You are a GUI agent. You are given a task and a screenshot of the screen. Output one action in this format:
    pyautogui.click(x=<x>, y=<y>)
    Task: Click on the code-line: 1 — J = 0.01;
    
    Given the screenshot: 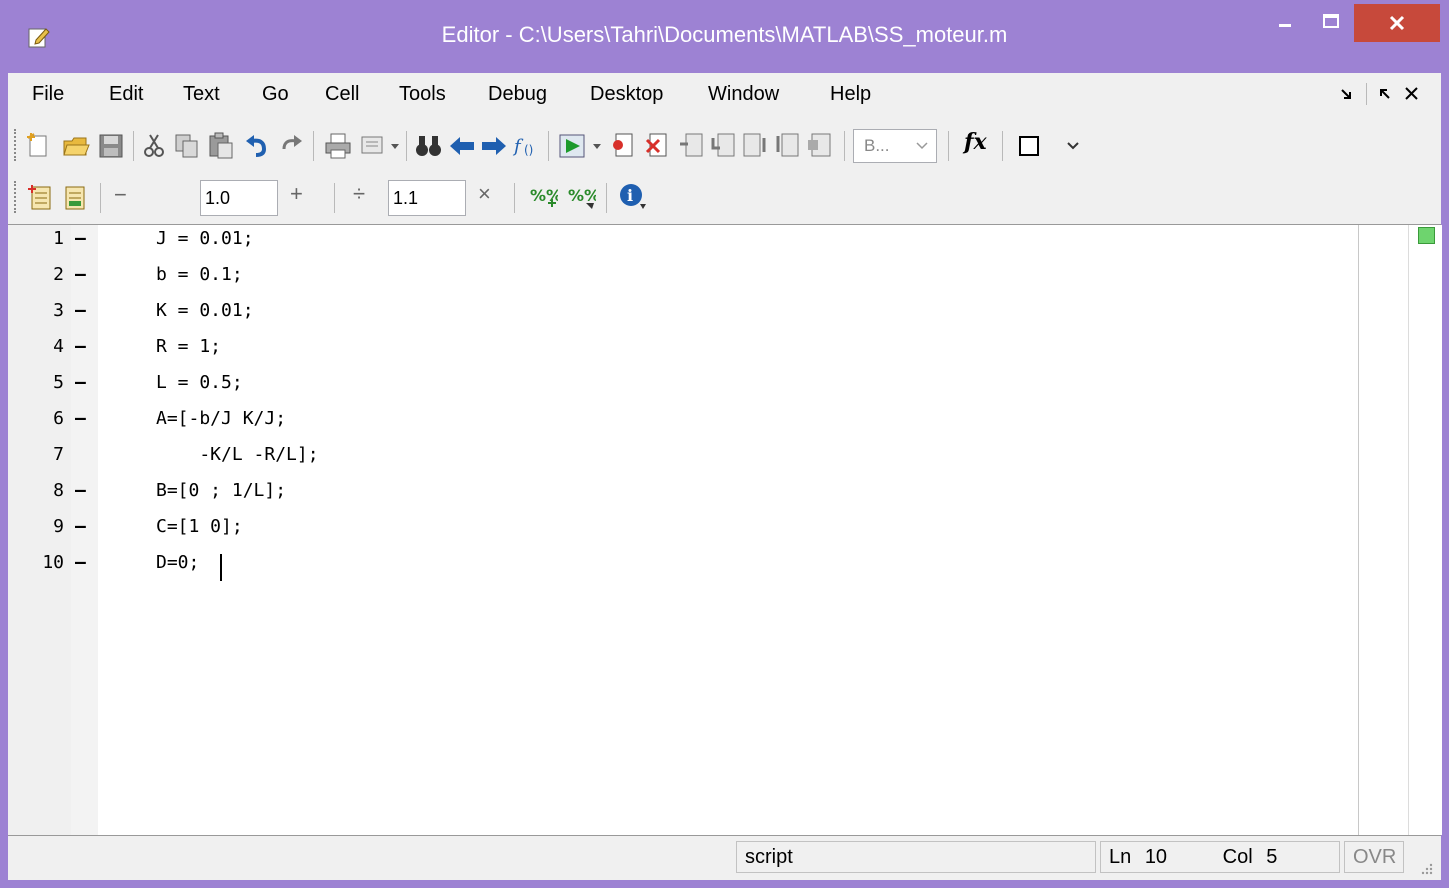 What is the action you would take?
    pyautogui.click(x=683, y=246)
    